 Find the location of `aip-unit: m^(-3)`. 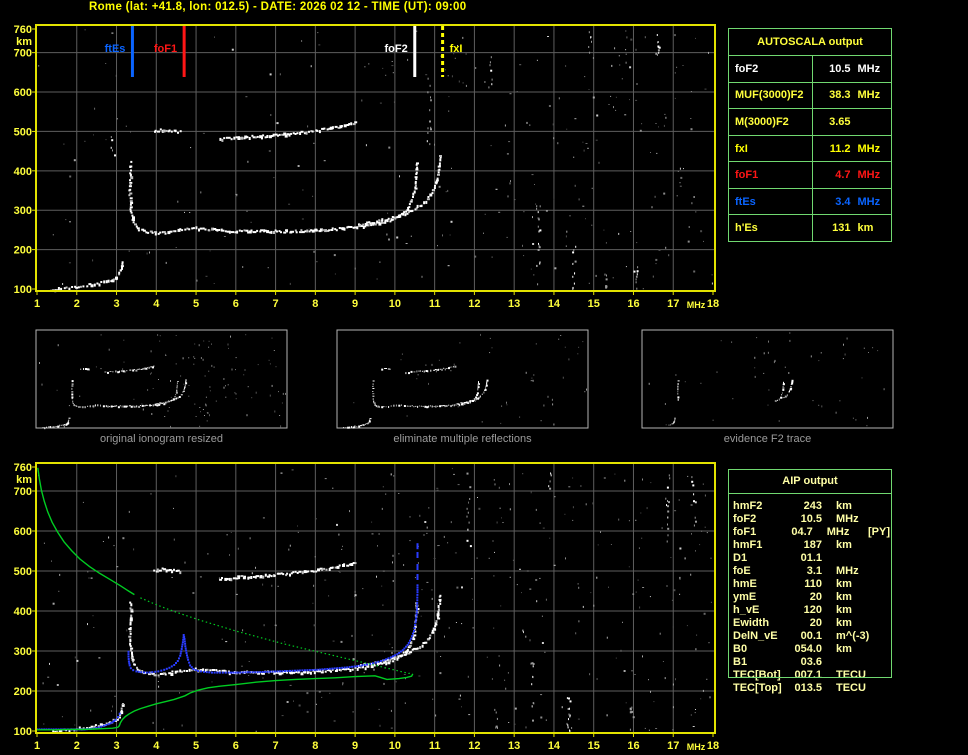

aip-unit: m^(-3) is located at coordinates (853, 636).